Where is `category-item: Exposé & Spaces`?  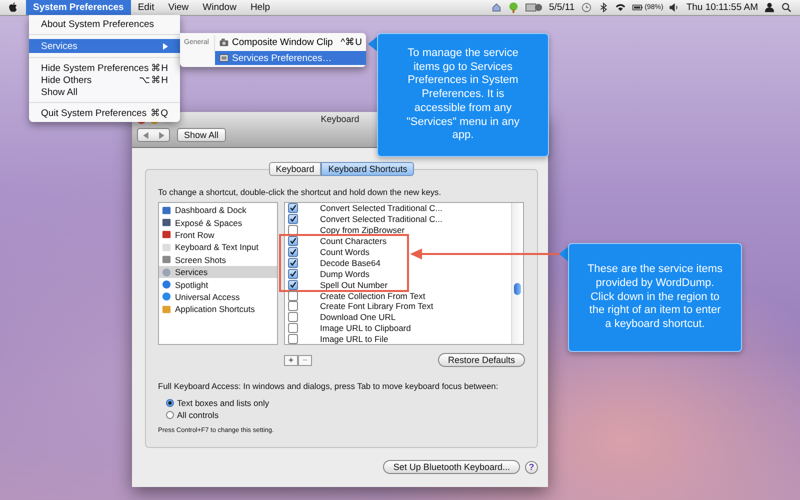 category-item: Exposé & Spaces is located at coordinates (218, 222).